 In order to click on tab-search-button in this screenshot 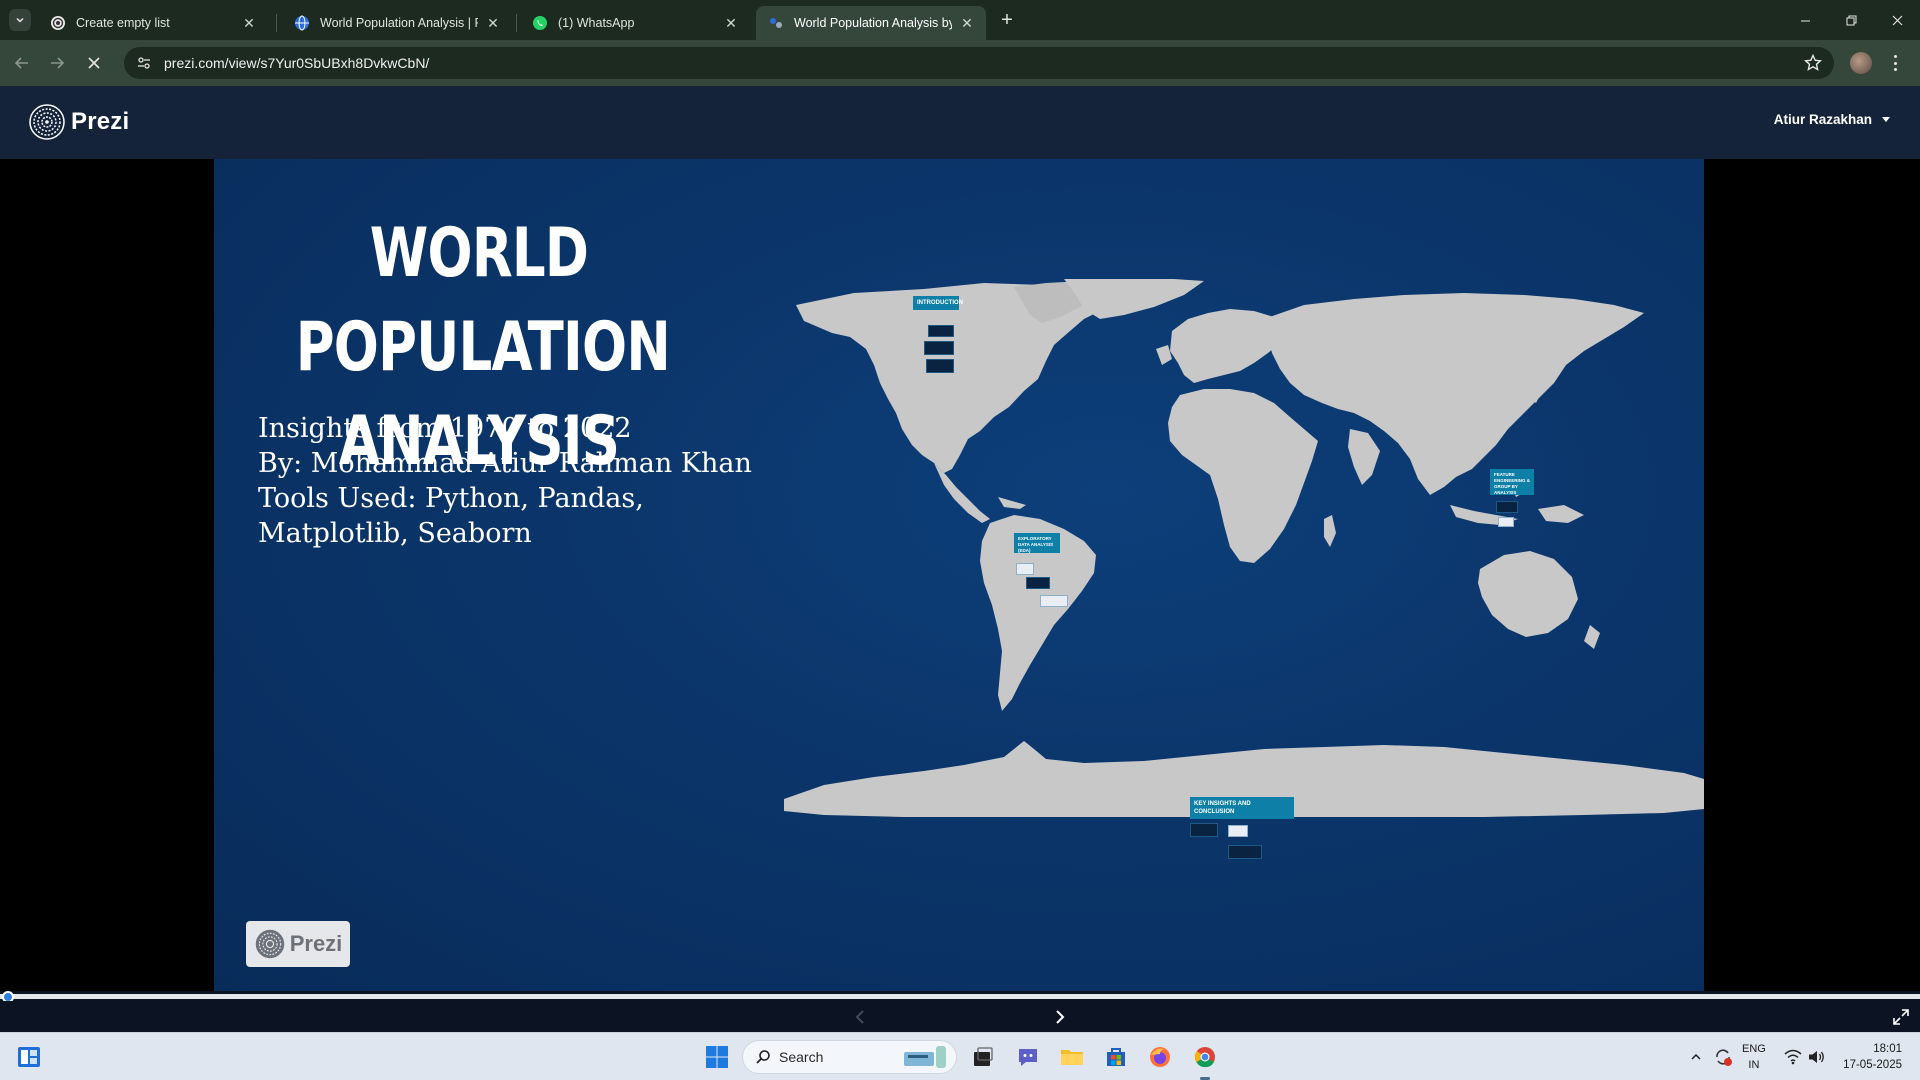, I will do `click(20, 20)`.